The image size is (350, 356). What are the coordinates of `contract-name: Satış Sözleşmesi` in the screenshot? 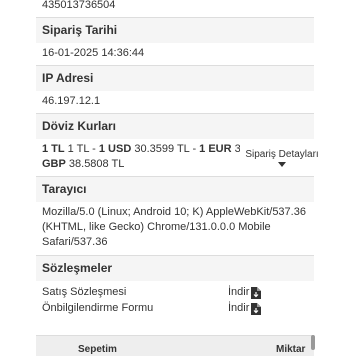 It's located at (84, 292).